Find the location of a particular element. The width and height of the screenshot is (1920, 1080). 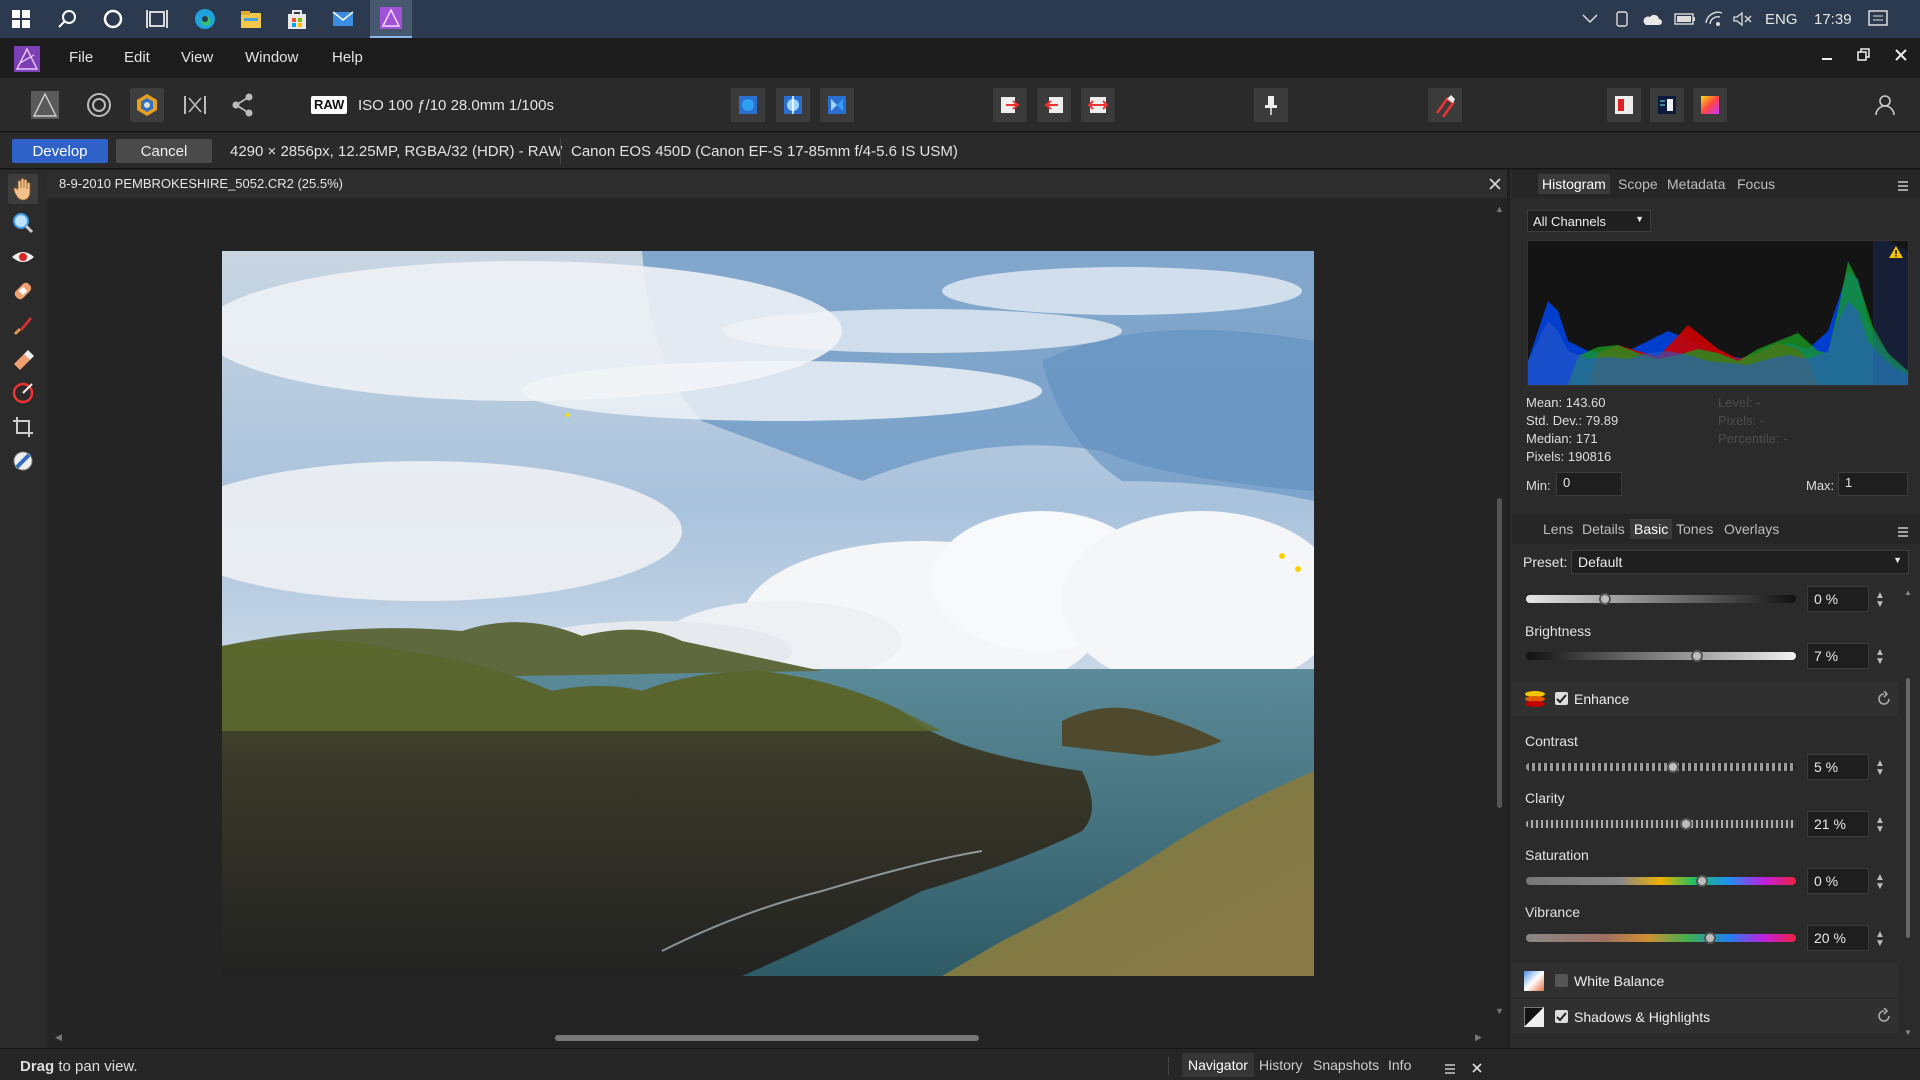

overlay-gradient-tool-icon is located at coordinates (23, 393).